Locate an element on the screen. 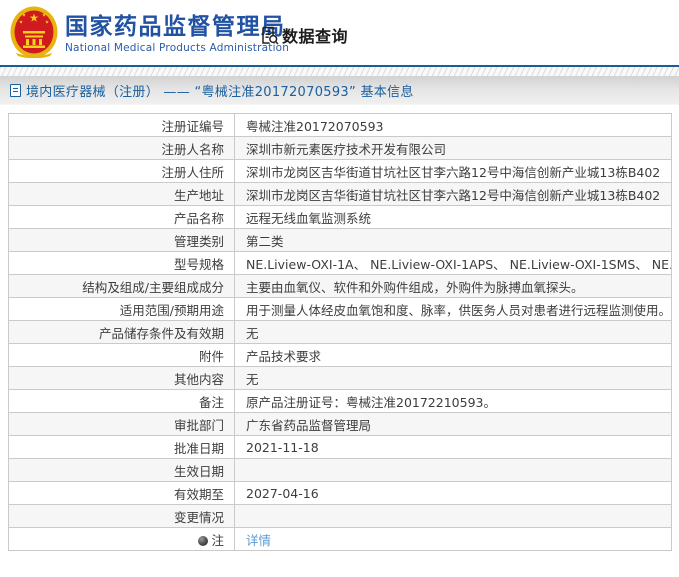 The image size is (679, 577). row-label: 注册人住所 is located at coordinates (121, 171).